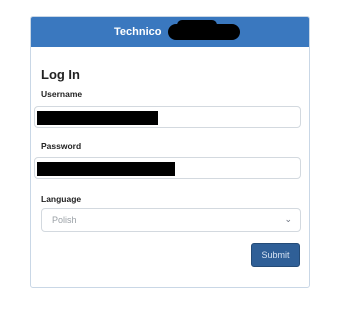 Image resolution: width=357 pixels, height=317 pixels. I want to click on language-select: Polish ⌄, so click(171, 220).